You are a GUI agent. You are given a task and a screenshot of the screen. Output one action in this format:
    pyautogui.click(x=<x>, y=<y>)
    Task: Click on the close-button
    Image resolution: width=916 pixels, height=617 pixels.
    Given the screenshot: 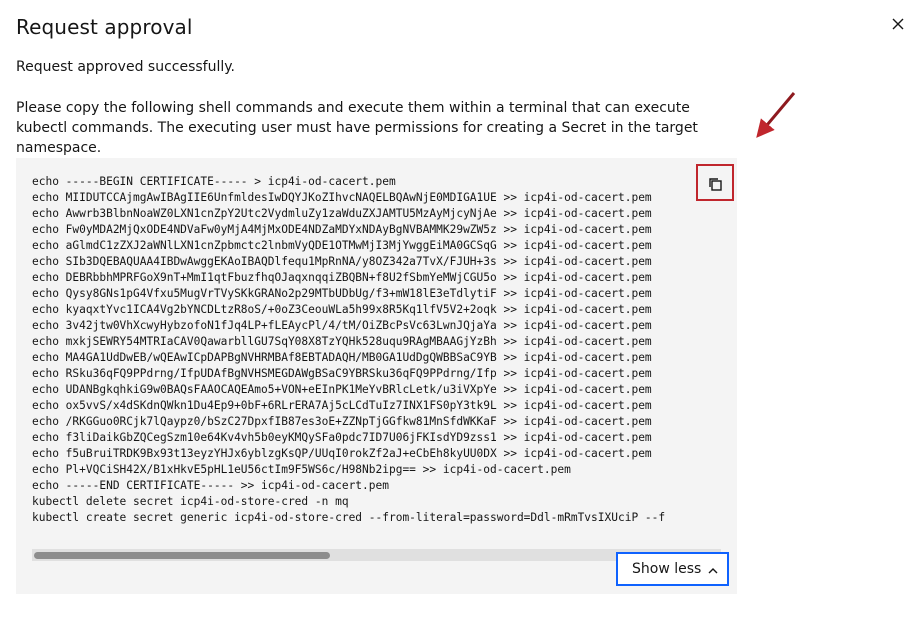 What is the action you would take?
    pyautogui.click(x=898, y=24)
    